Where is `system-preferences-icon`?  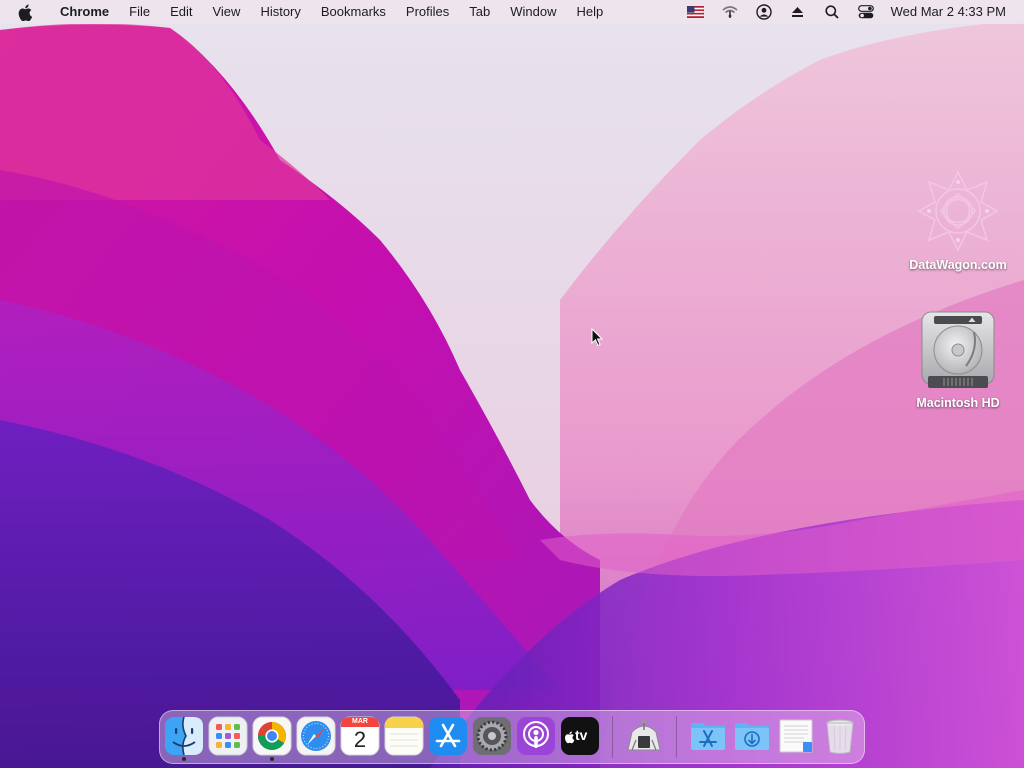
system-preferences-icon is located at coordinates (492, 736).